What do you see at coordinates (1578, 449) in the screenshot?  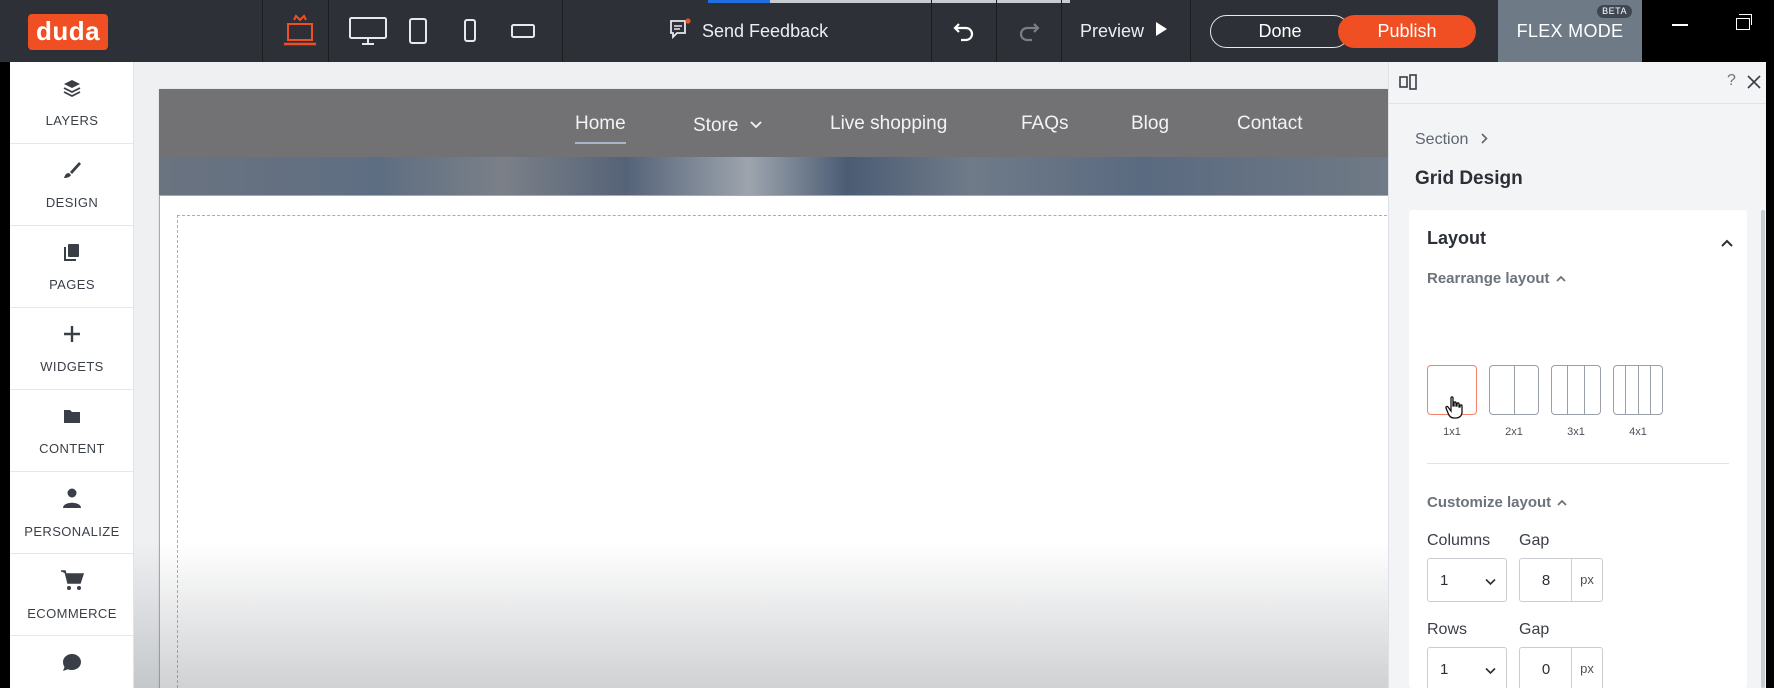 I see `layout-card: Layout Rearrange layout 1x1 2x1 3x1 4x1` at bounding box center [1578, 449].